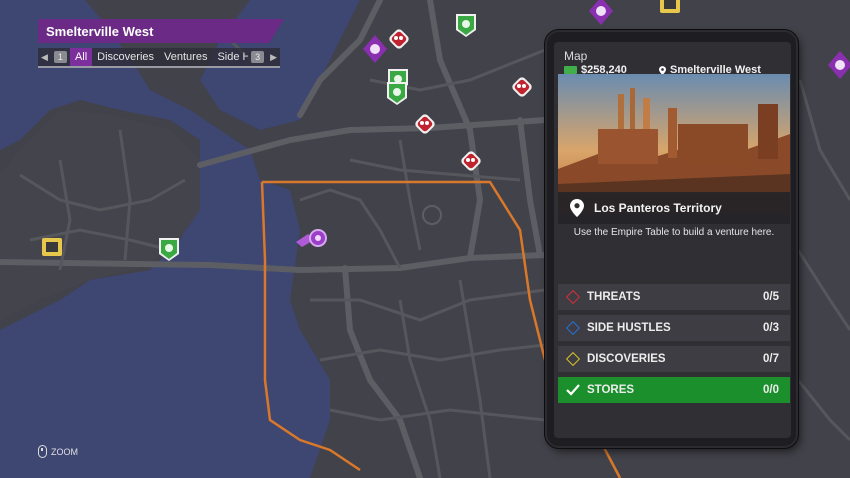 The height and width of the screenshot is (478, 850). I want to click on tab-all: All, so click(81, 57).